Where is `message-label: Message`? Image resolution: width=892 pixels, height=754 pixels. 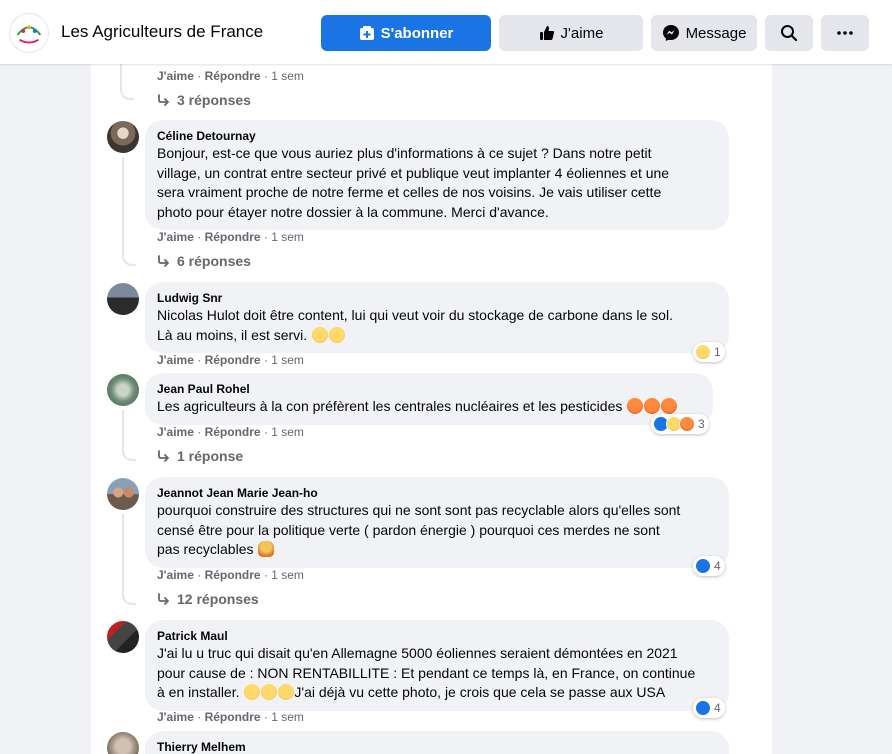
message-label: Message is located at coordinates (716, 33).